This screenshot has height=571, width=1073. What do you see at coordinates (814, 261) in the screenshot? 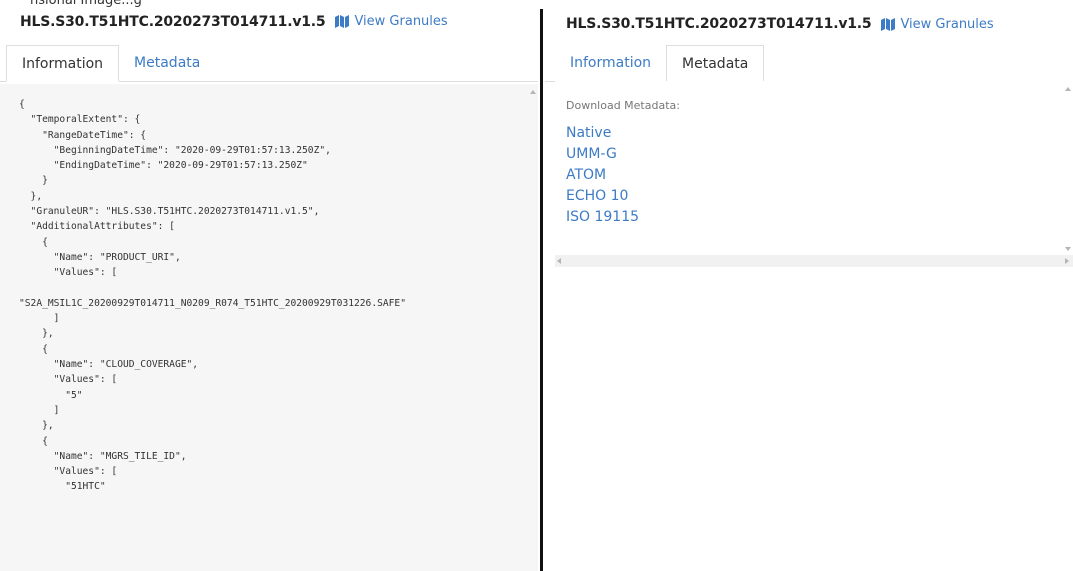
I see `horizontal-scrollbar` at bounding box center [814, 261].